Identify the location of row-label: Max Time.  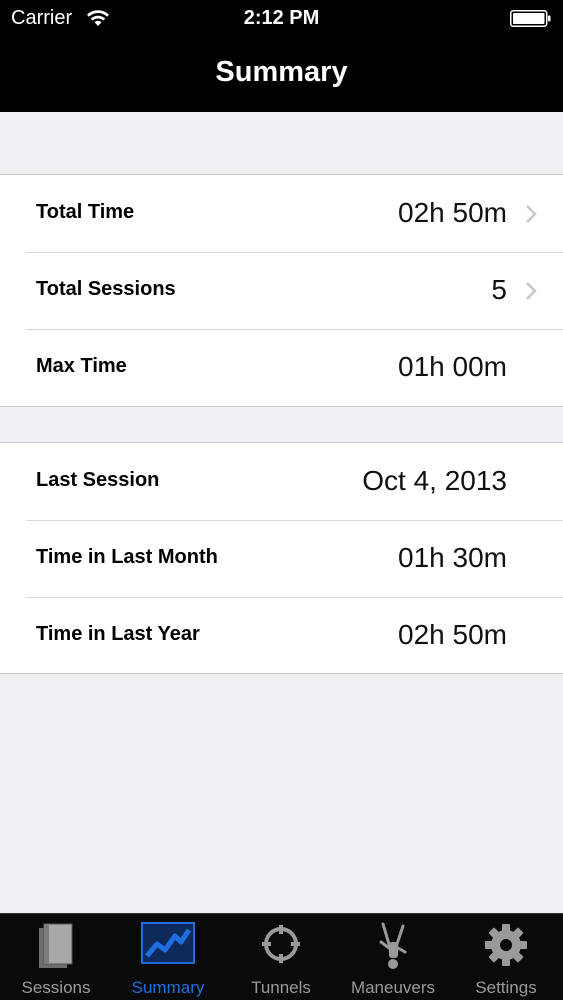
(81, 366).